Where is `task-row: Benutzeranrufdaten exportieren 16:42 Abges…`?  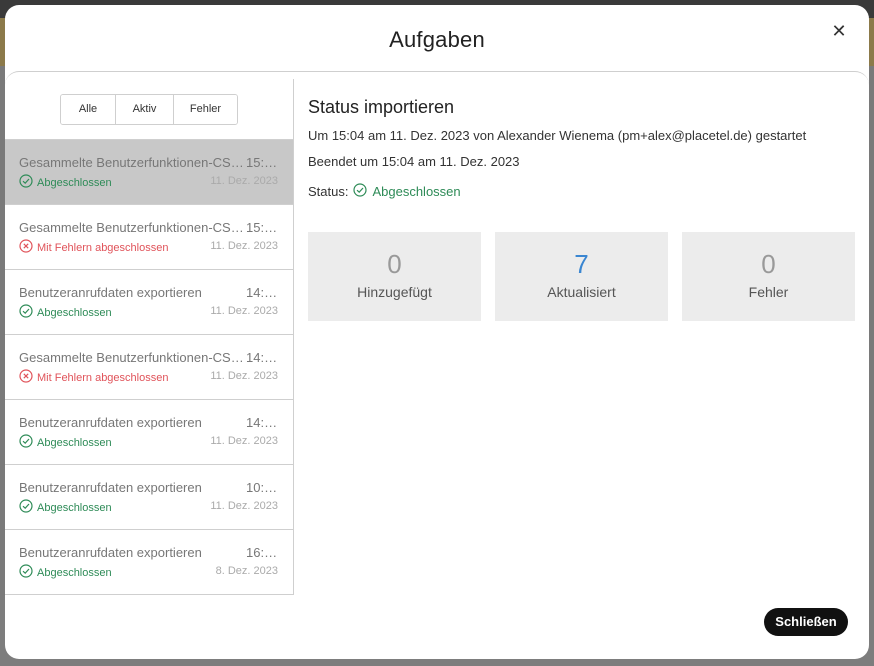
task-row: Benutzeranrufdaten exportieren 16:42 Abges… is located at coordinates (149, 562).